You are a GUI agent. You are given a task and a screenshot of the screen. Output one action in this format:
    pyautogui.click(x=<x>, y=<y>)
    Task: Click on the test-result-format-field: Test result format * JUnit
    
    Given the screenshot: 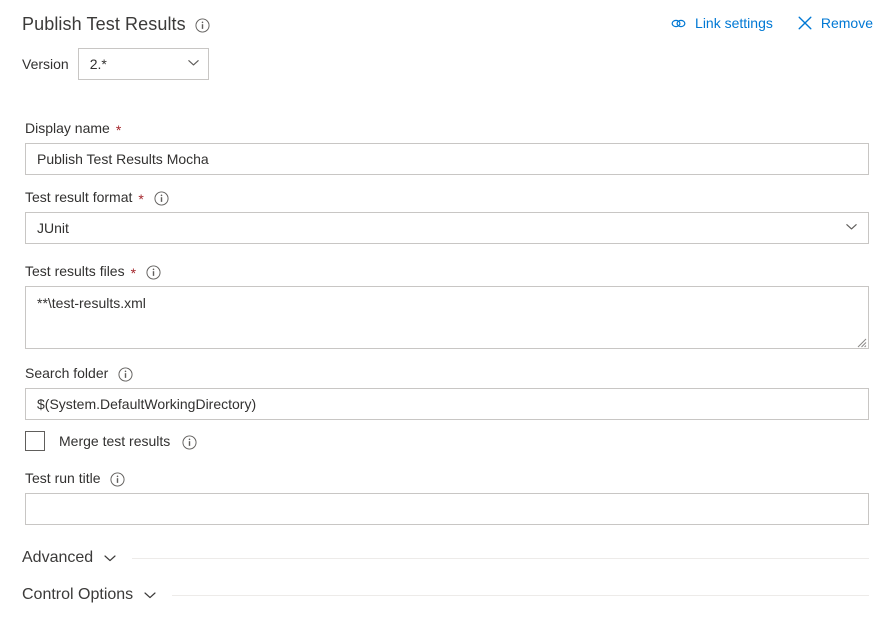 What is the action you would take?
    pyautogui.click(x=447, y=215)
    